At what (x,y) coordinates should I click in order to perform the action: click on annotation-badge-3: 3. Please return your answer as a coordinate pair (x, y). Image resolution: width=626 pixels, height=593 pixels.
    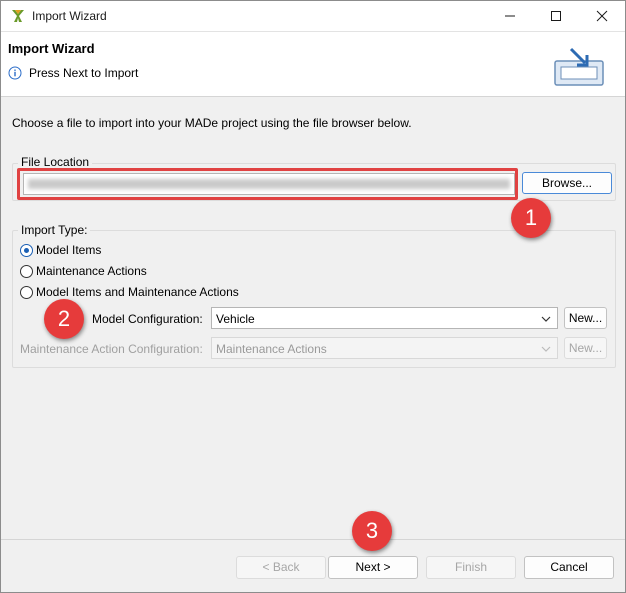
    Looking at the image, I should click on (372, 531).